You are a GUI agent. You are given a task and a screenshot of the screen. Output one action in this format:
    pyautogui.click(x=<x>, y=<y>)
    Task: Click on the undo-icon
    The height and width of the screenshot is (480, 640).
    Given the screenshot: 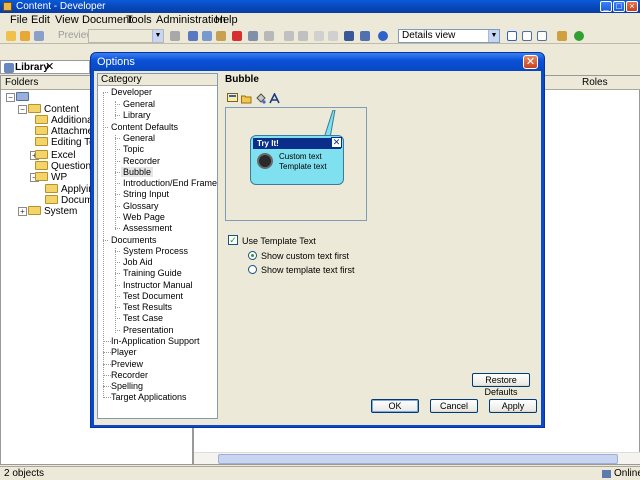 What is the action you would take?
    pyautogui.click(x=289, y=36)
    